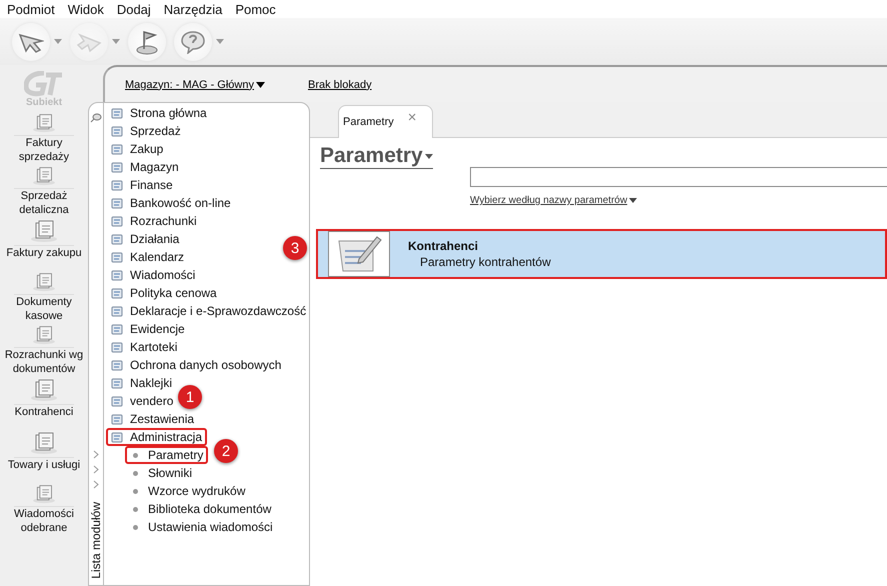 The width and height of the screenshot is (887, 586). I want to click on menu-item: Podmiot, so click(31, 9).